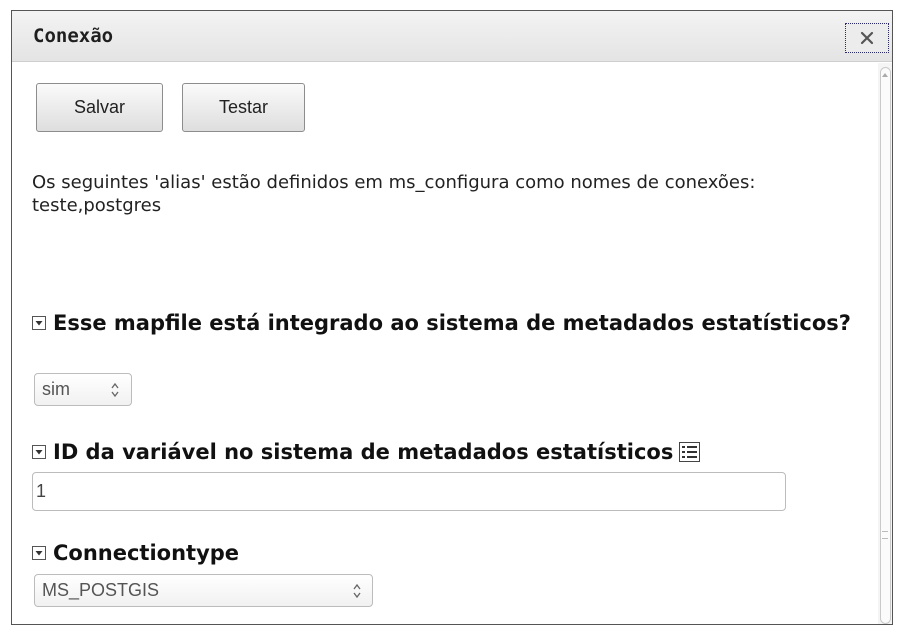 This screenshot has height=625, width=905. What do you see at coordinates (101, 590) in the screenshot?
I see `connectiontype-value: MS_POSTGIS` at bounding box center [101, 590].